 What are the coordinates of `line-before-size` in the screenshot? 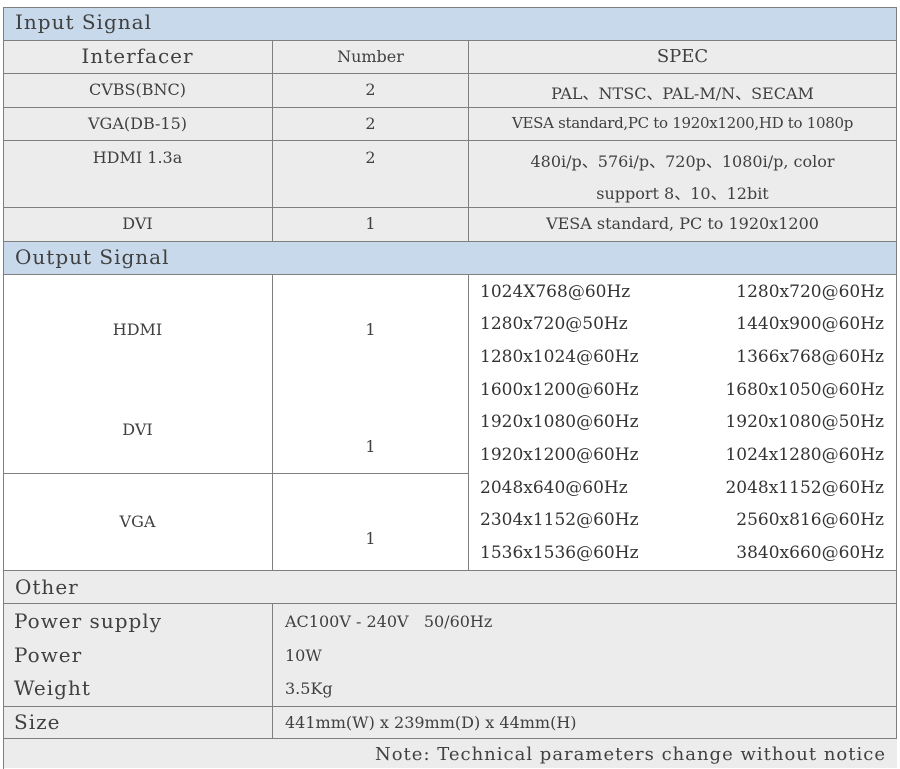 It's located at (450, 706).